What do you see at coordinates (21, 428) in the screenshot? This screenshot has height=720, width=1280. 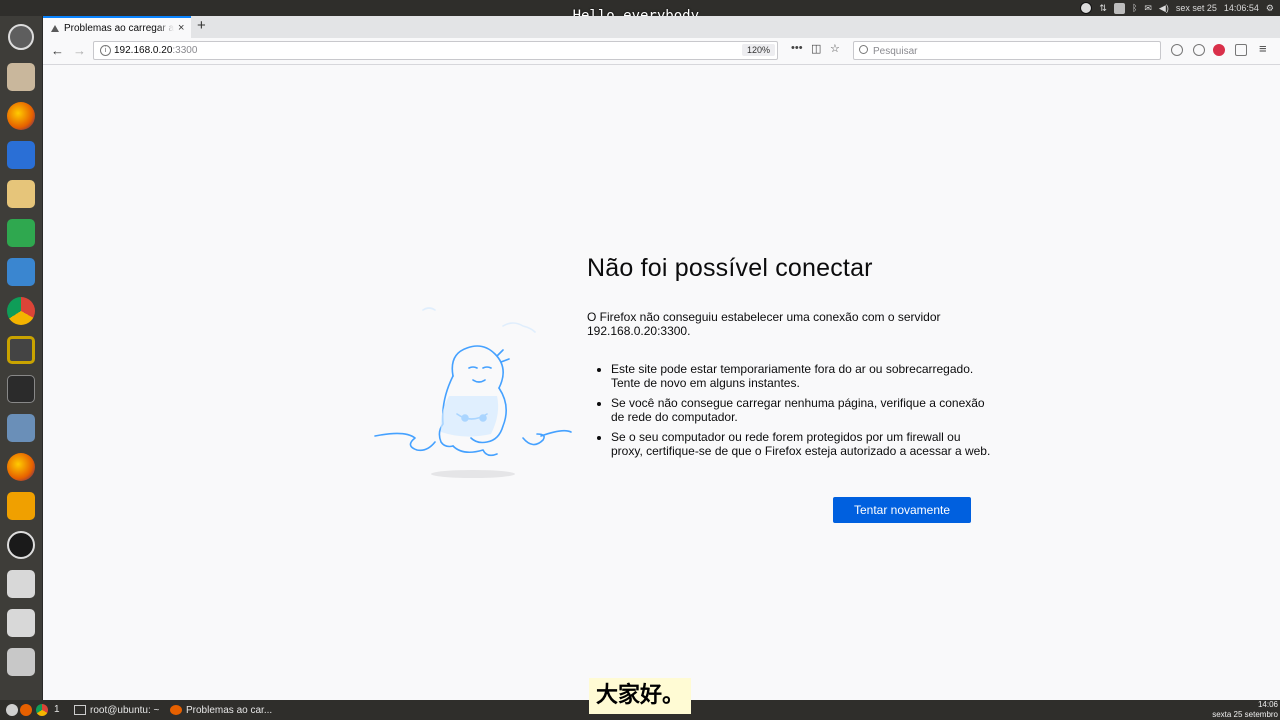 I see `launcher-virtualbox-icon` at bounding box center [21, 428].